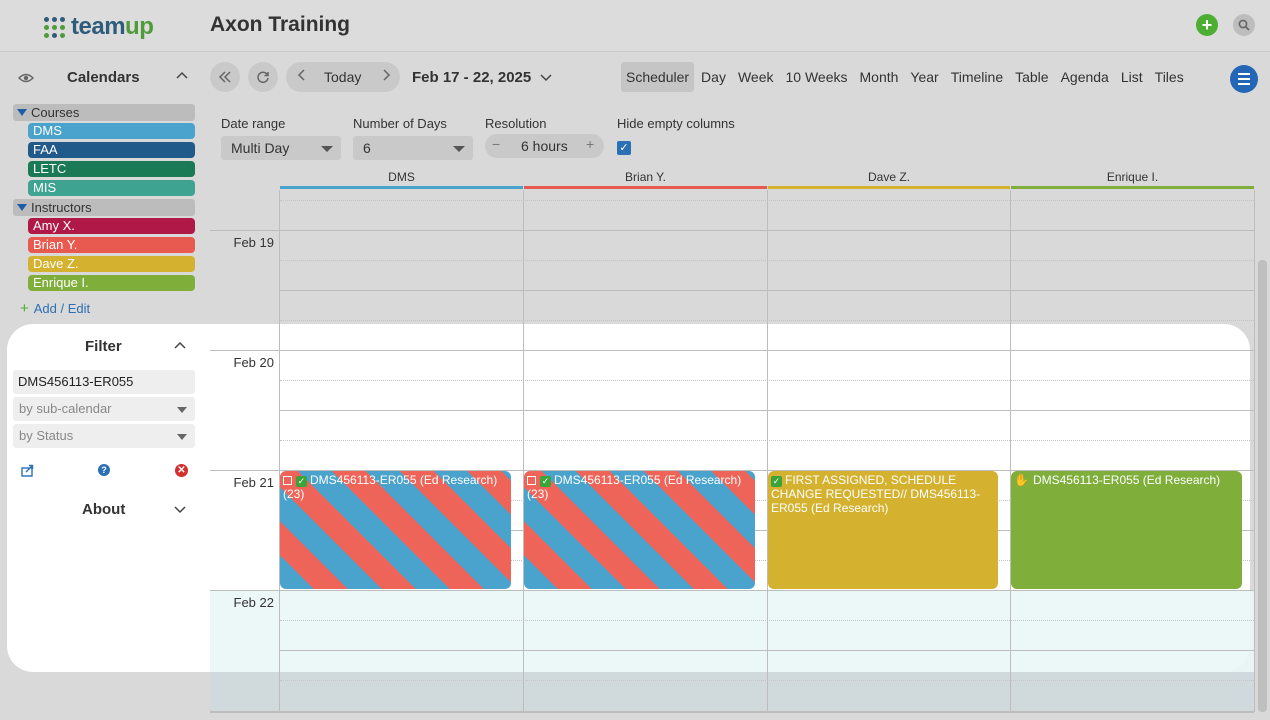 This screenshot has height=720, width=1270. I want to click on filter-search-input: DMS456113-ER055, so click(104, 382).